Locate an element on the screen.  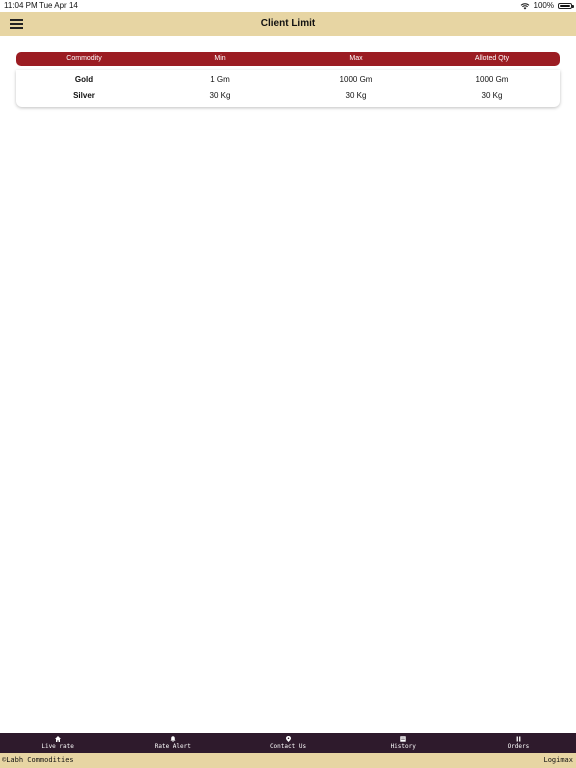
orders-icon is located at coordinates (518, 738).